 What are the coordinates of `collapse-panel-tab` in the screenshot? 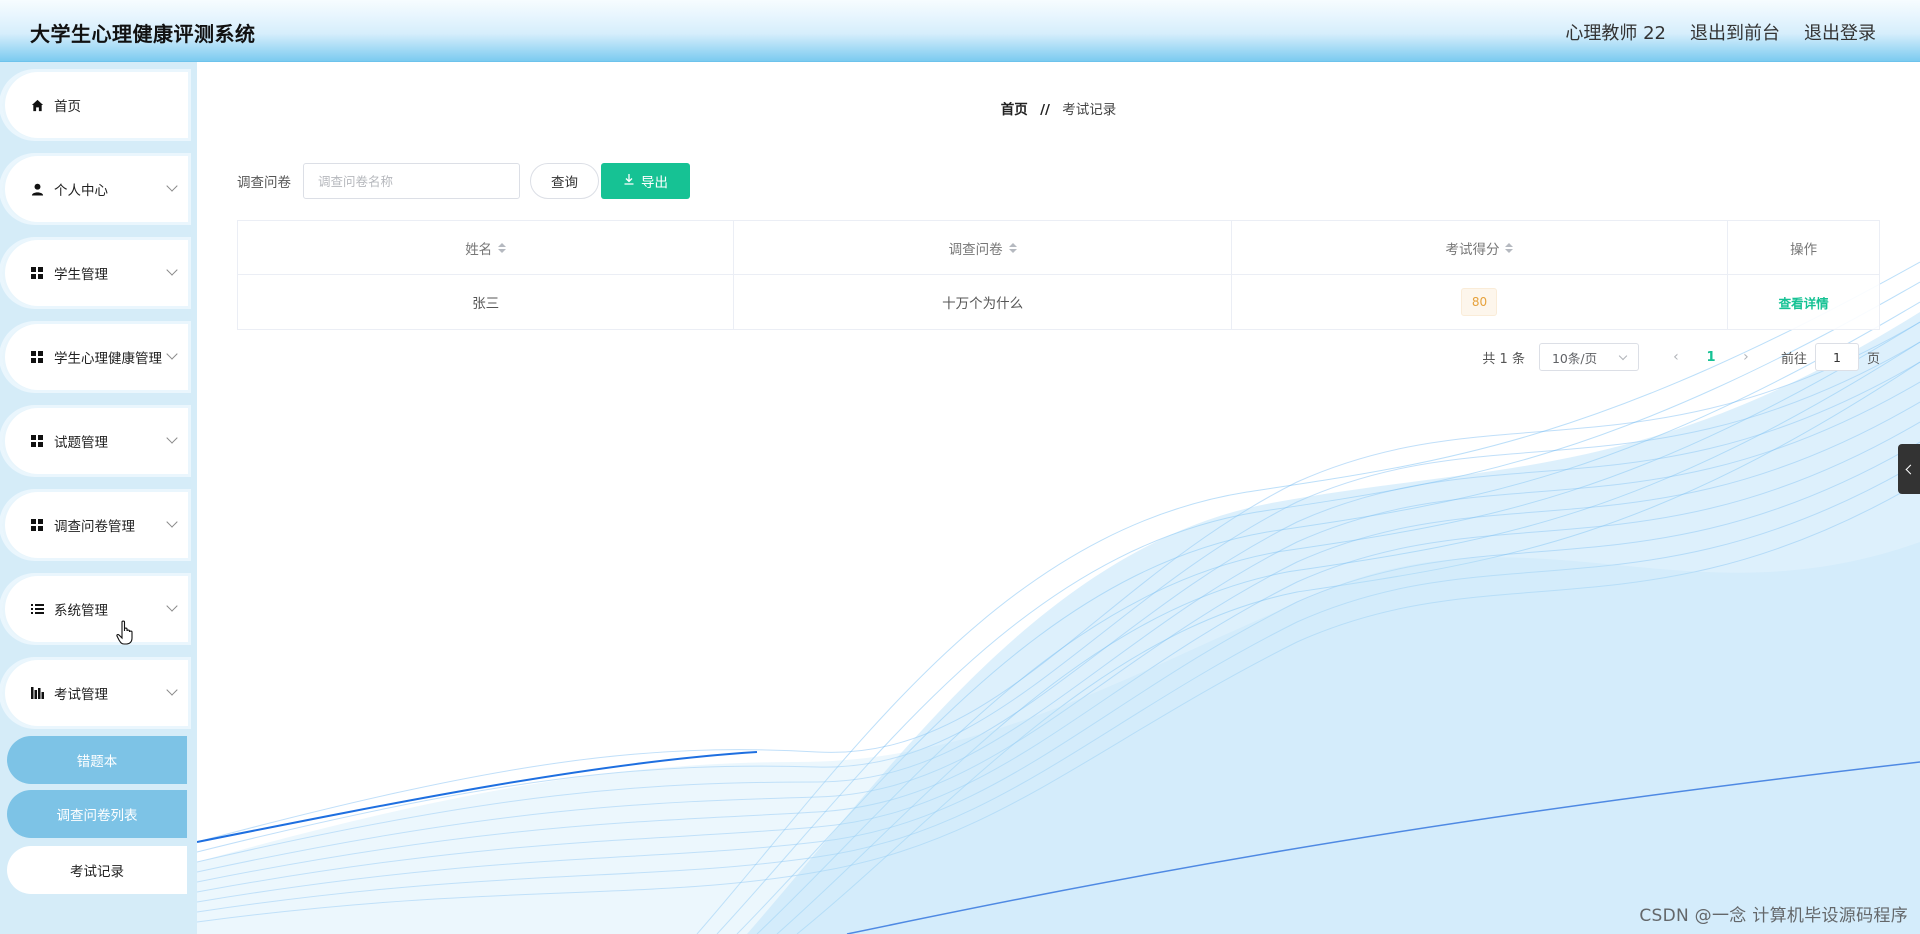 It's located at (1909, 469).